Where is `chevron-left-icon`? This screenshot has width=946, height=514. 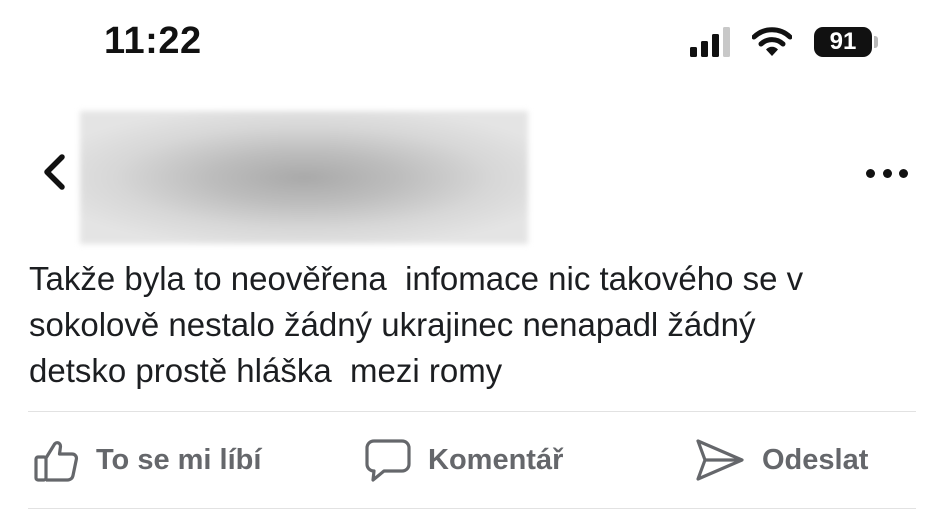
chevron-left-icon is located at coordinates (55, 172).